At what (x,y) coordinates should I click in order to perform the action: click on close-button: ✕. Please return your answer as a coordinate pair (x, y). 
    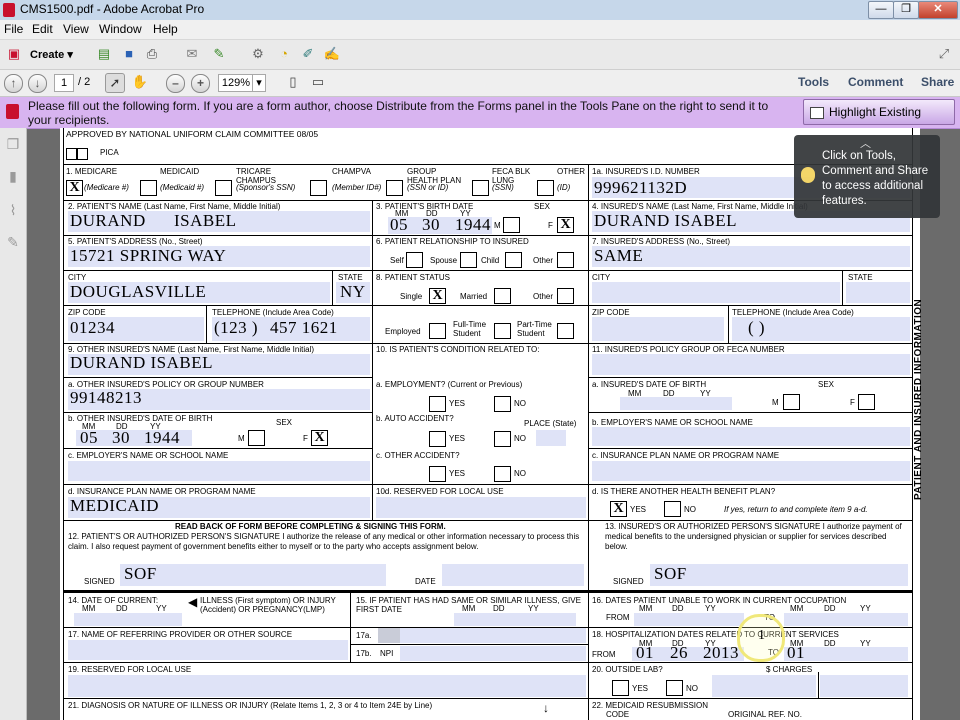
    Looking at the image, I should click on (938, 10).